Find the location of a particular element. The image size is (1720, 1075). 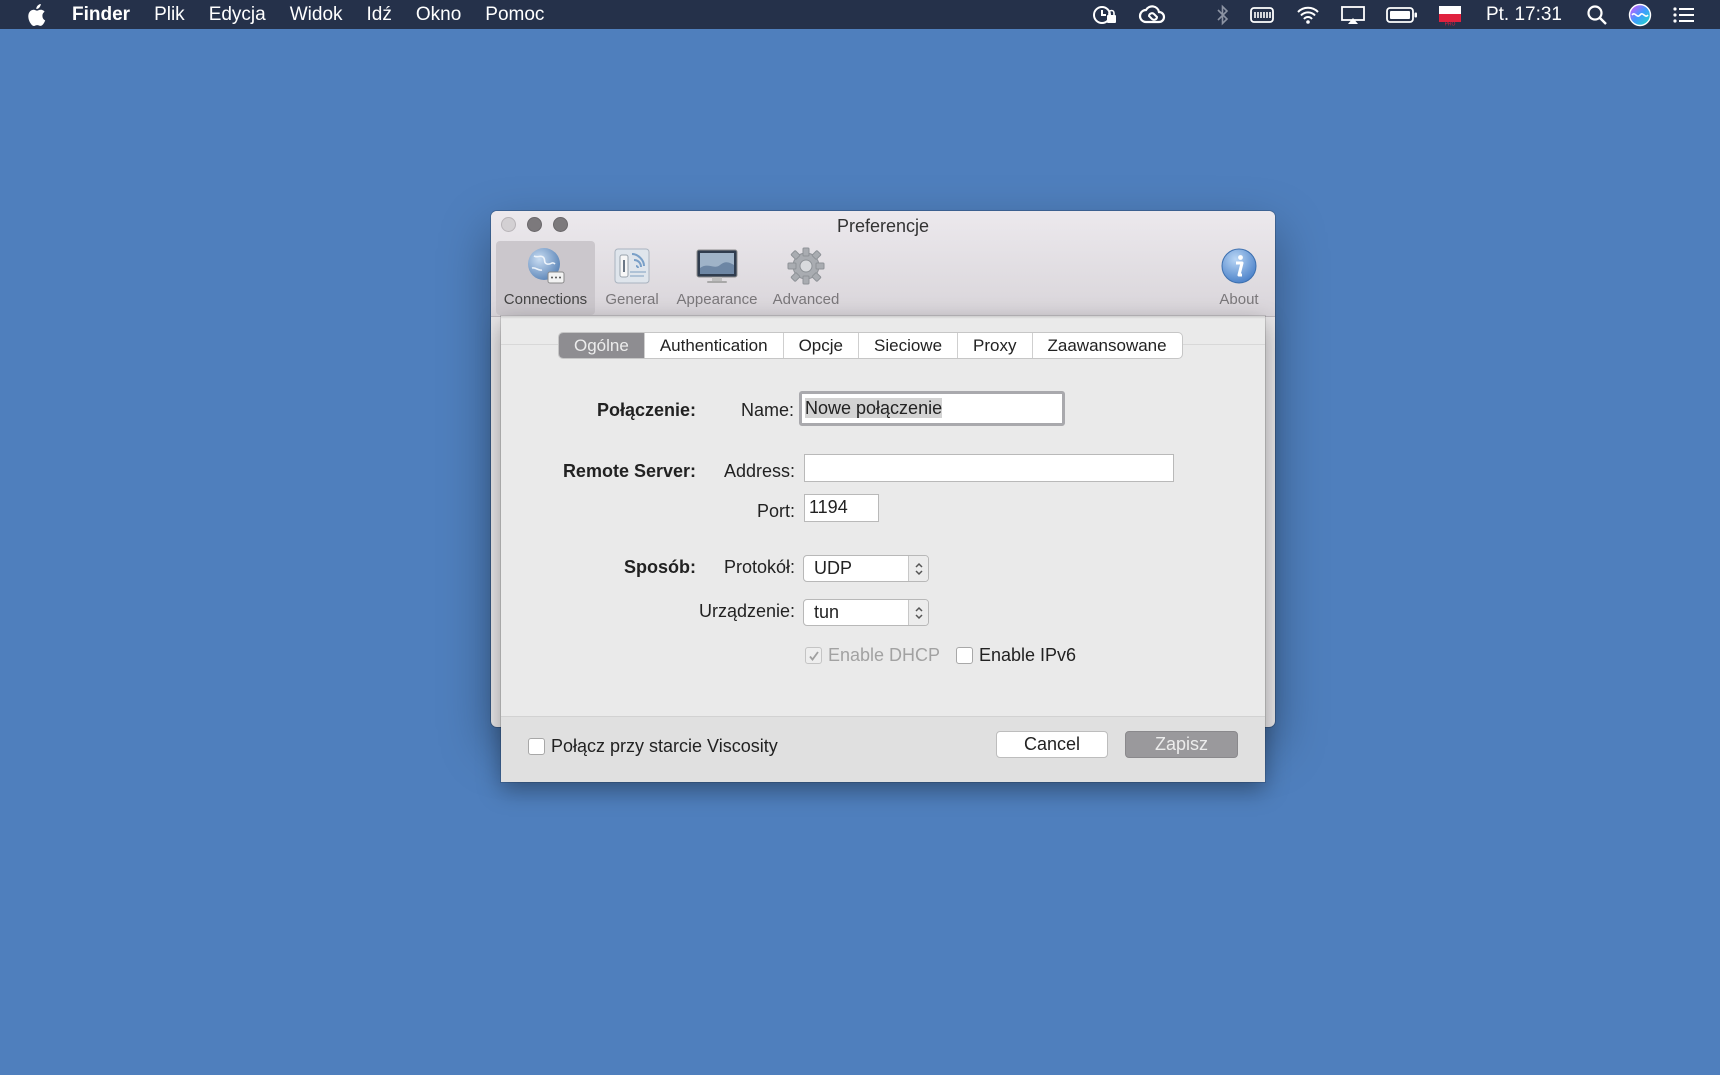

about-info-icon is located at coordinates (1239, 266).